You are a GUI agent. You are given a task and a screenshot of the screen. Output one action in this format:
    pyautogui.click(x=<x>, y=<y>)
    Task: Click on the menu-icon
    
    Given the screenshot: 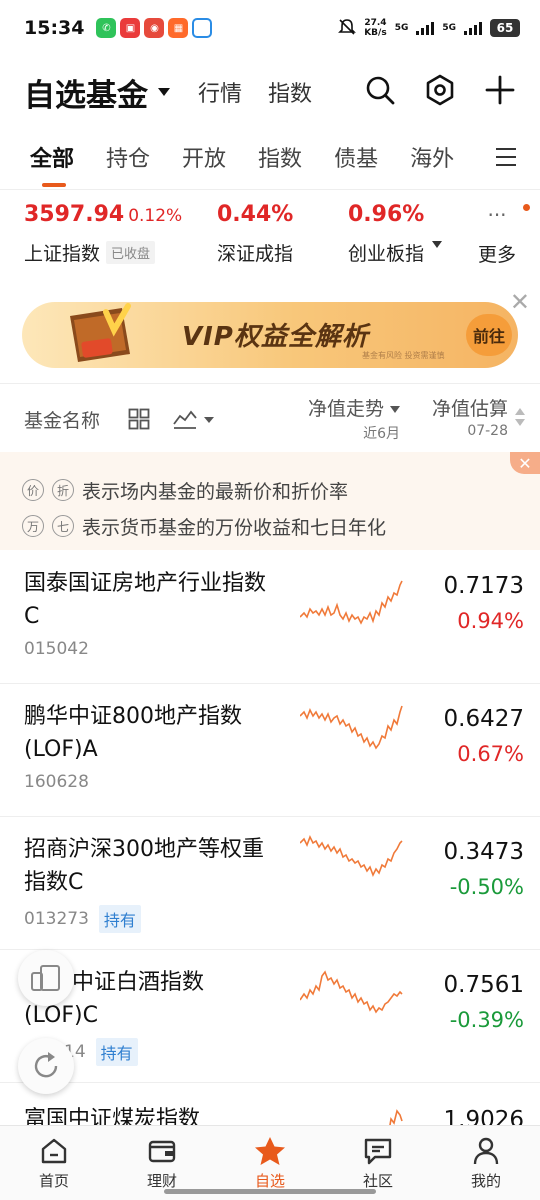 What is the action you would take?
    pyautogui.click(x=506, y=157)
    